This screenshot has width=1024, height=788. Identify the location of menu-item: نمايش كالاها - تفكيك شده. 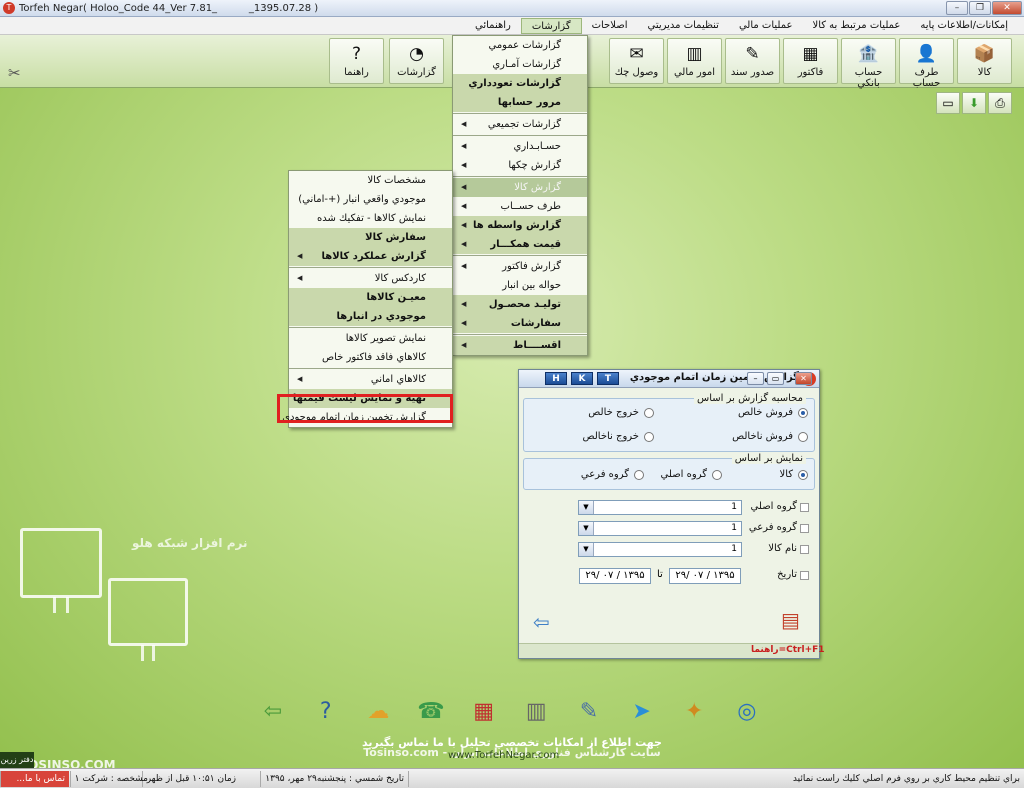
(370, 218).